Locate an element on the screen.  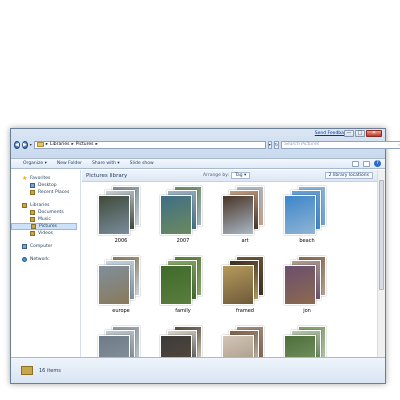
sidebar-item-label: Computer is located at coordinates (41, 246).